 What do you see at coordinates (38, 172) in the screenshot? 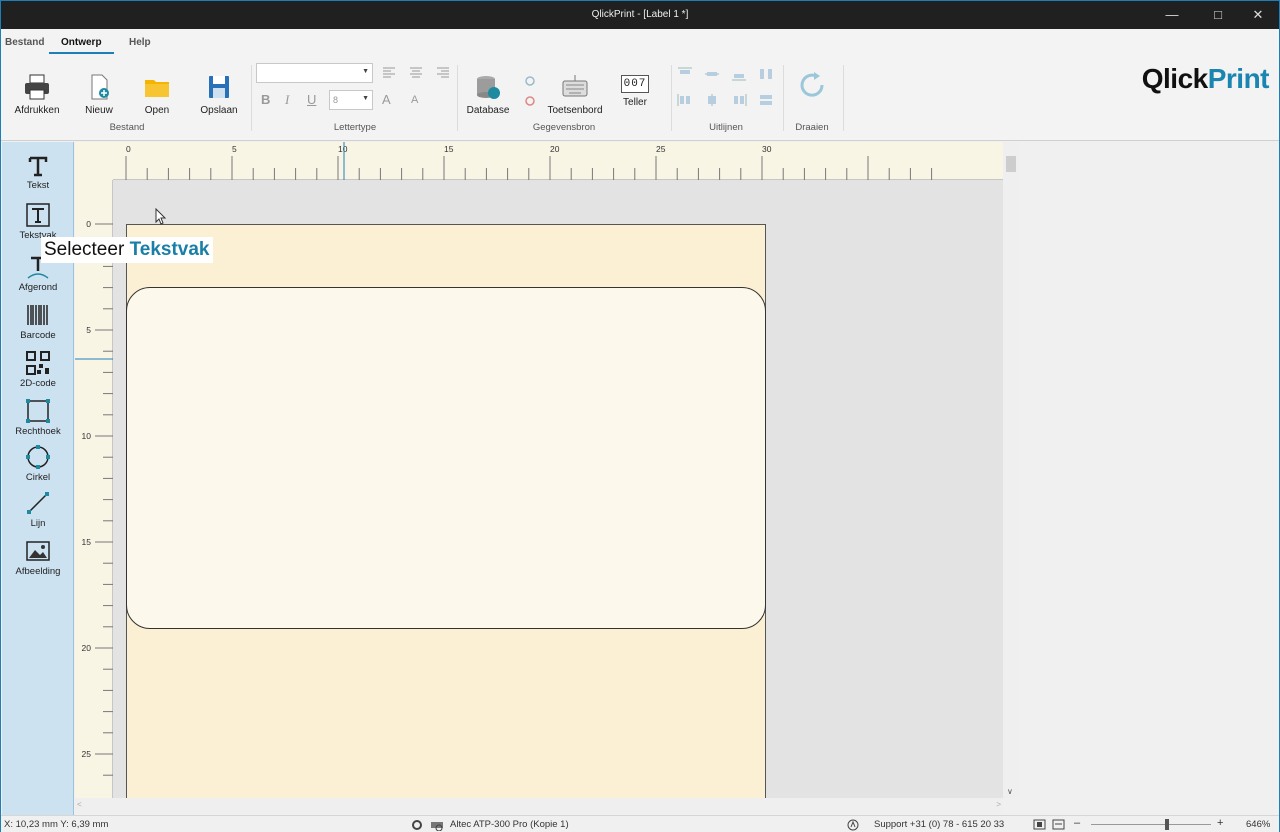
I see `tool-text: Tekst` at bounding box center [38, 172].